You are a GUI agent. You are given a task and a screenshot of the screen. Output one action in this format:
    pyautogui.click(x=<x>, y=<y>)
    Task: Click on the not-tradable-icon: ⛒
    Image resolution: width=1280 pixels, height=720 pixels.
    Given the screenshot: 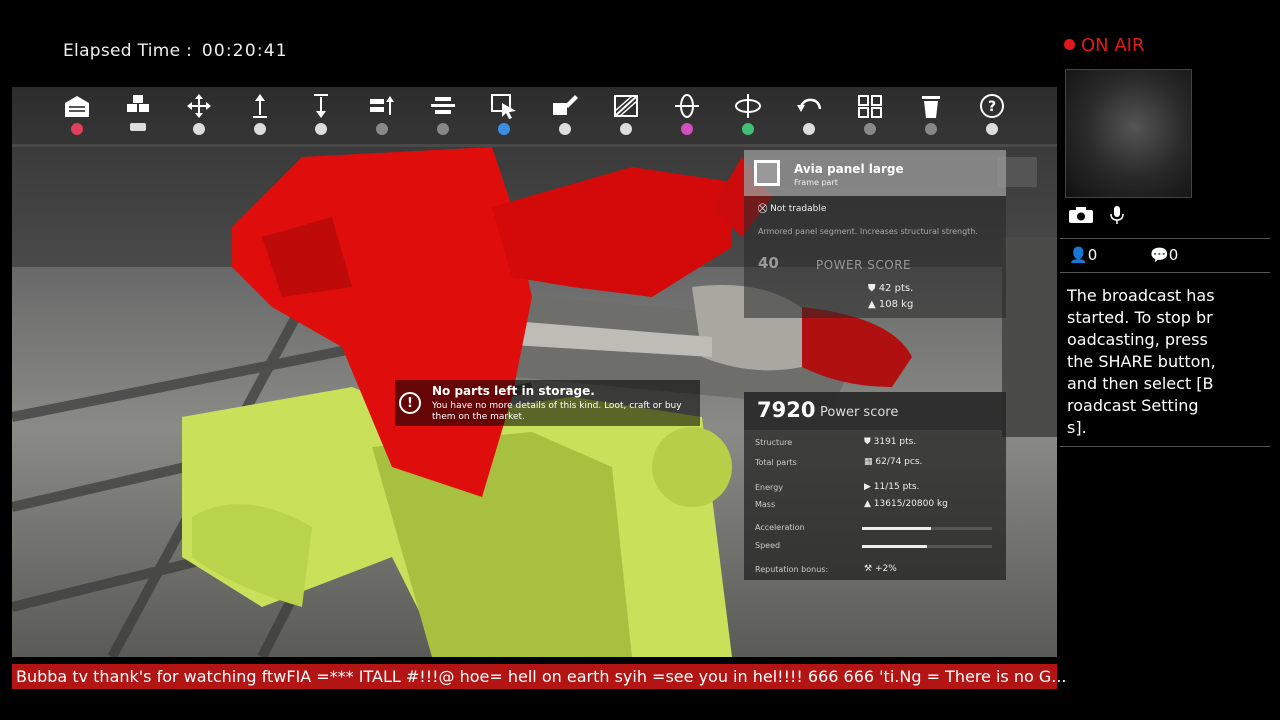 What is the action you would take?
    pyautogui.click(x=763, y=209)
    